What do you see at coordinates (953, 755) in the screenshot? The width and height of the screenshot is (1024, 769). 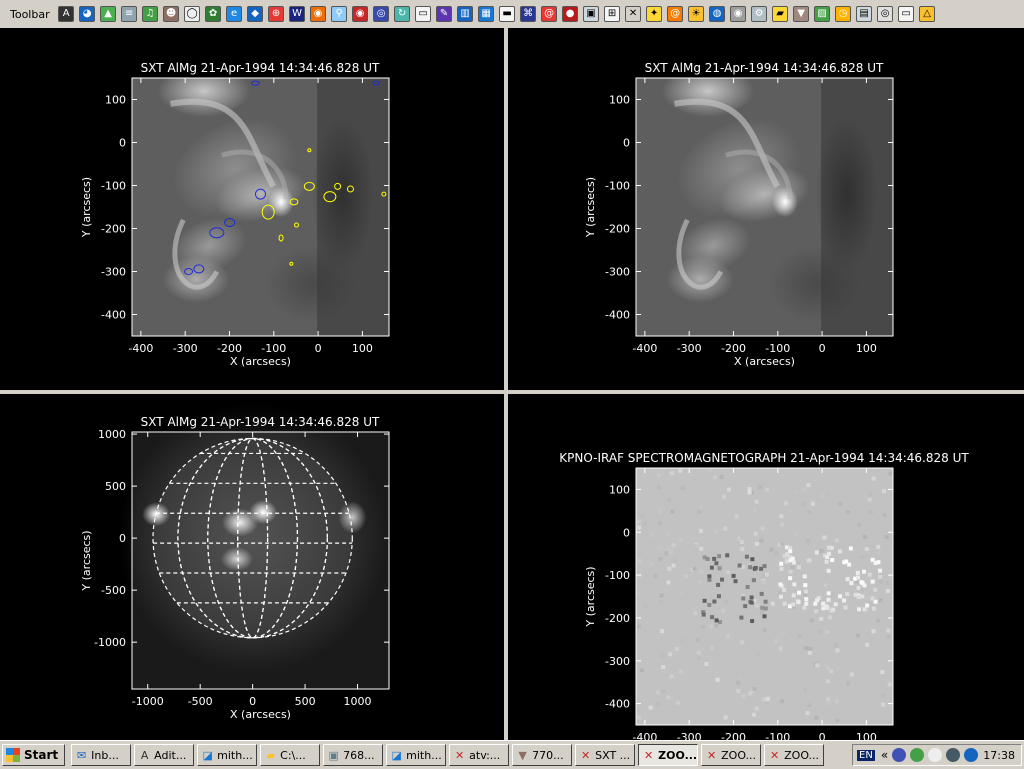 I see `speaker-tray-icon` at bounding box center [953, 755].